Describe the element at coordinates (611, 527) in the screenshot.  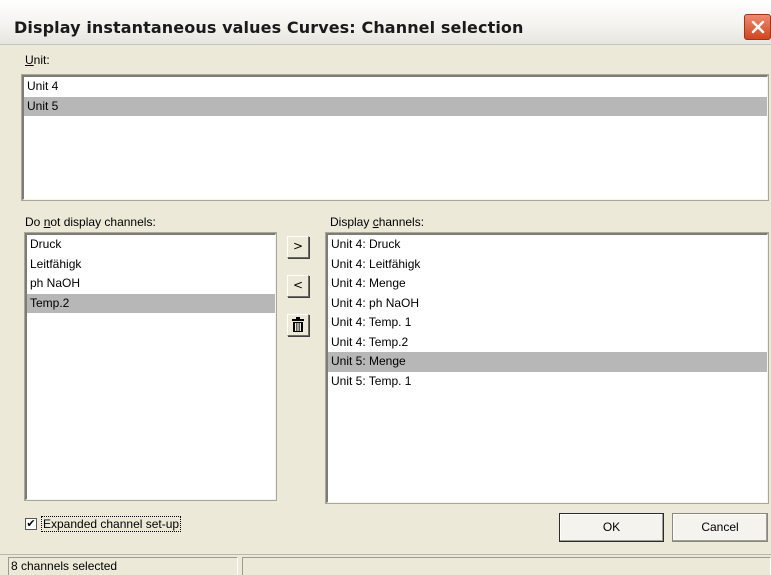
I see `ok-button: OK` at that location.